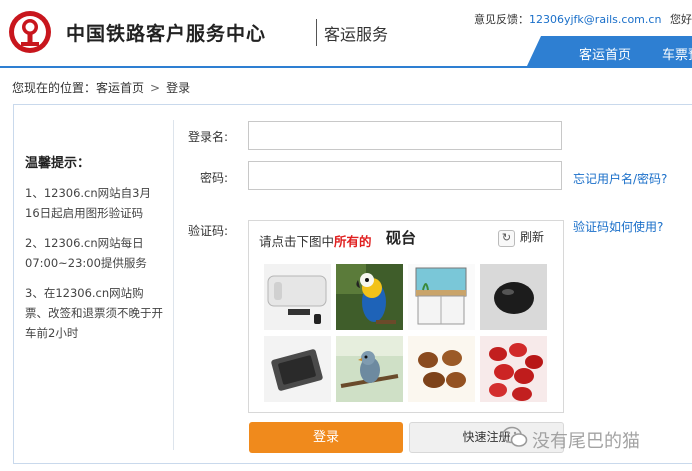 The width and height of the screenshot is (692, 471). Describe the element at coordinates (369, 369) in the screenshot. I see `captcha-tile-bird` at that location.